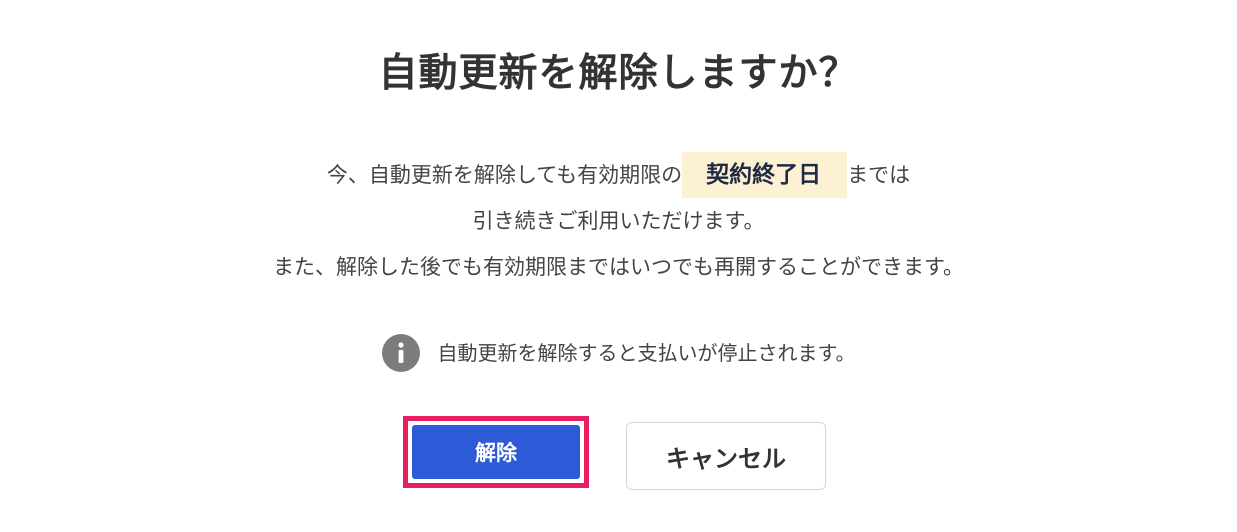 Image resolution: width=1237 pixels, height=532 pixels. I want to click on cancel-button: キャンセル, so click(726, 456).